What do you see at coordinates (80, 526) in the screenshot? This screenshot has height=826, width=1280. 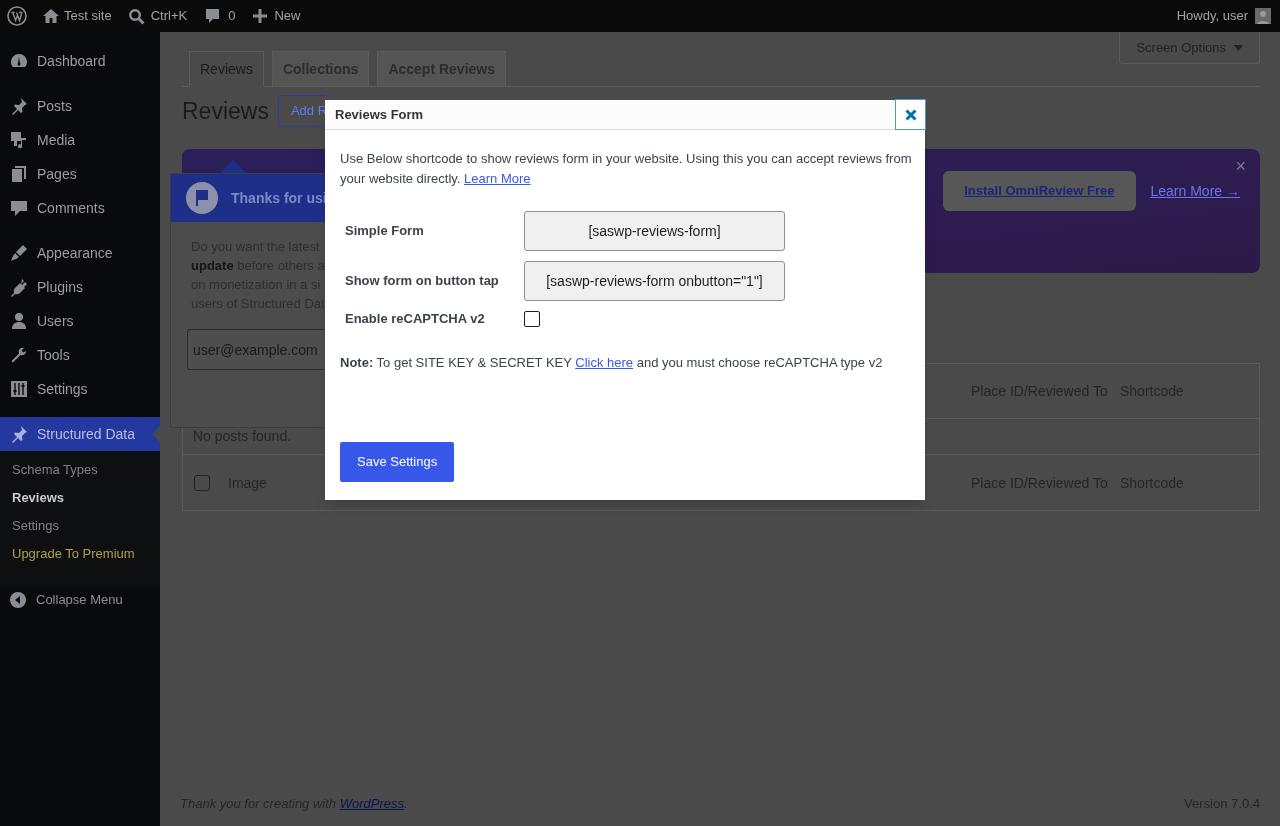 I see `submenu-item: Settings` at bounding box center [80, 526].